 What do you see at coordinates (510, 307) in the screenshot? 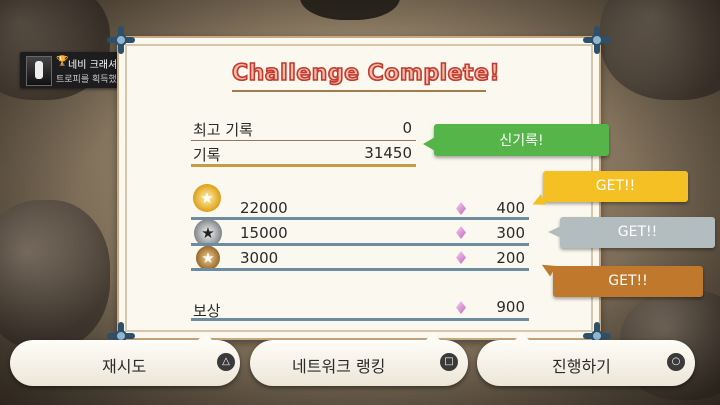
I see `reward-value: 900` at bounding box center [510, 307].